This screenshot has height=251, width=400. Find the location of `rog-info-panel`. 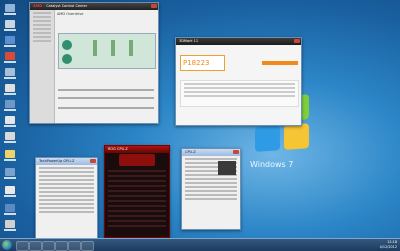

rog-info-panel is located at coordinates (137, 200).